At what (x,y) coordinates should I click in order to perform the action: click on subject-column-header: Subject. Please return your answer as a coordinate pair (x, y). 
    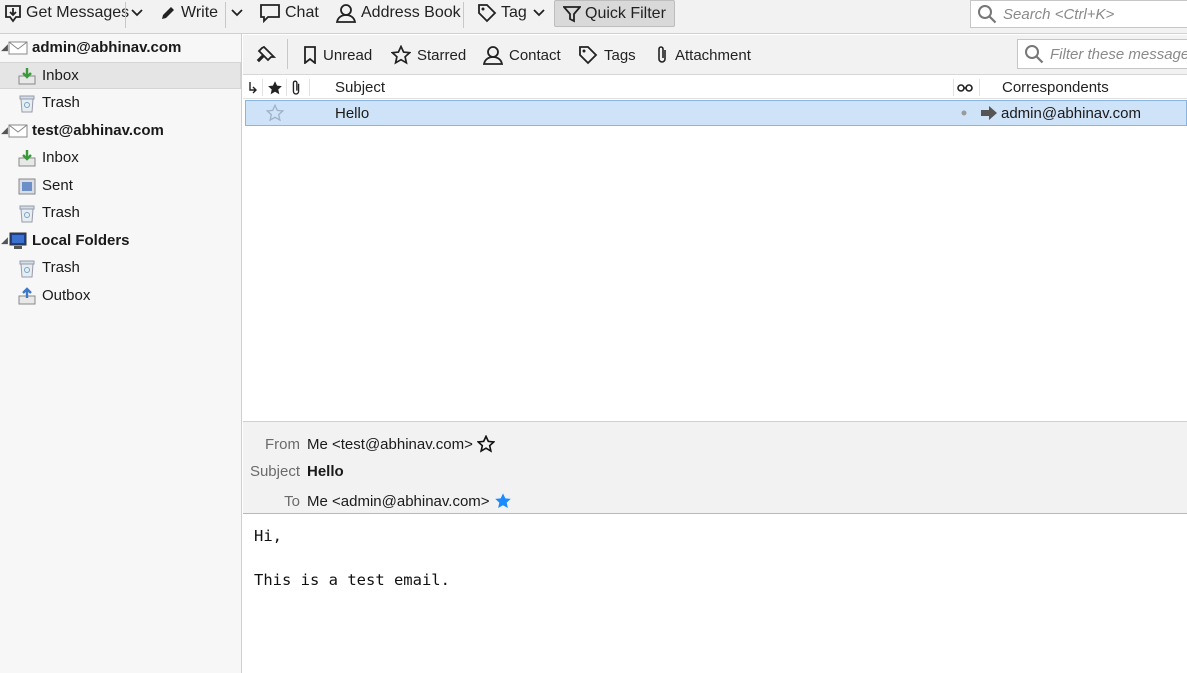
    Looking at the image, I should click on (360, 87).